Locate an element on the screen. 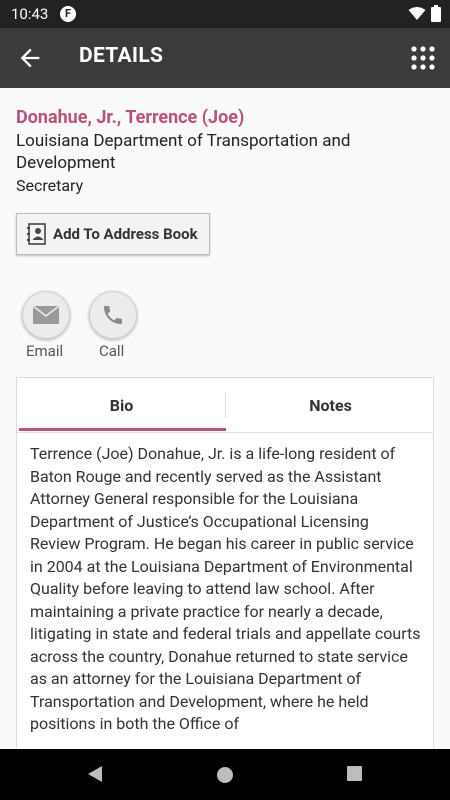  arrow-left-icon is located at coordinates (30, 58).